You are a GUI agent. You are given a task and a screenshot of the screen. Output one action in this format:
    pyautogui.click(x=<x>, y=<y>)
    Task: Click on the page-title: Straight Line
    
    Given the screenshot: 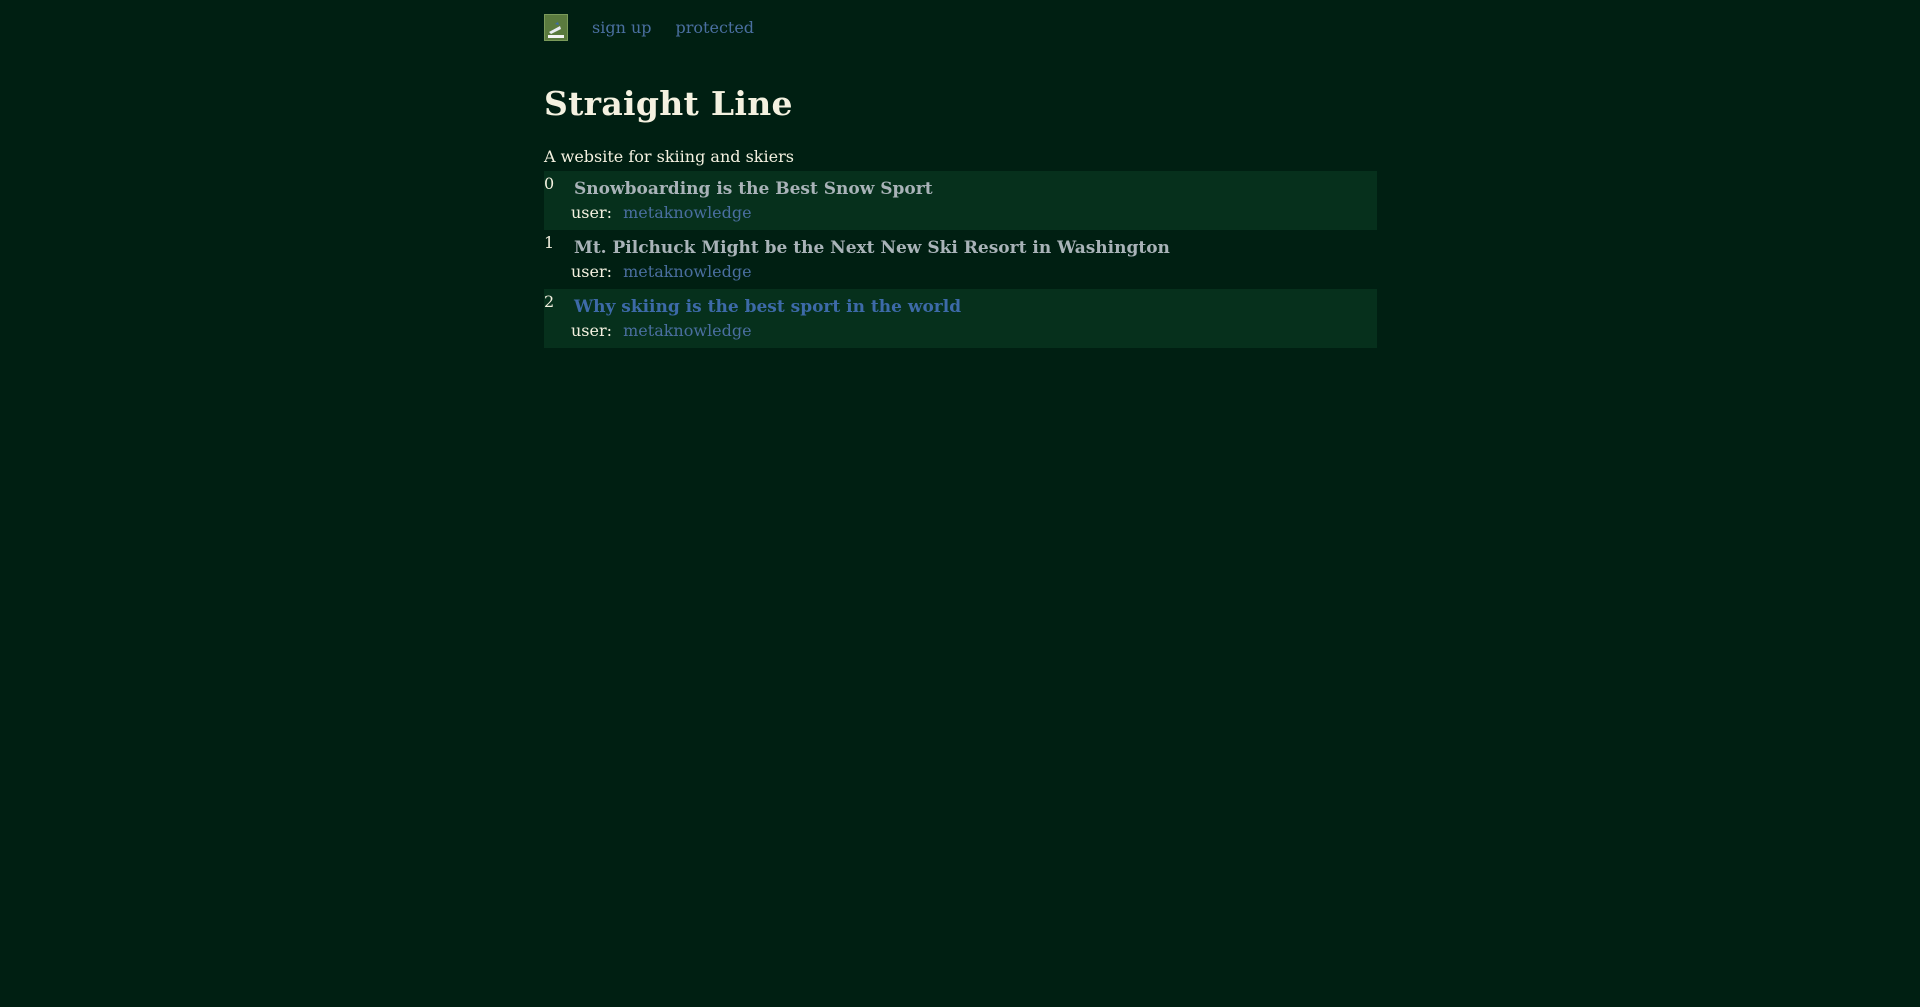 What is the action you would take?
    pyautogui.click(x=668, y=103)
    